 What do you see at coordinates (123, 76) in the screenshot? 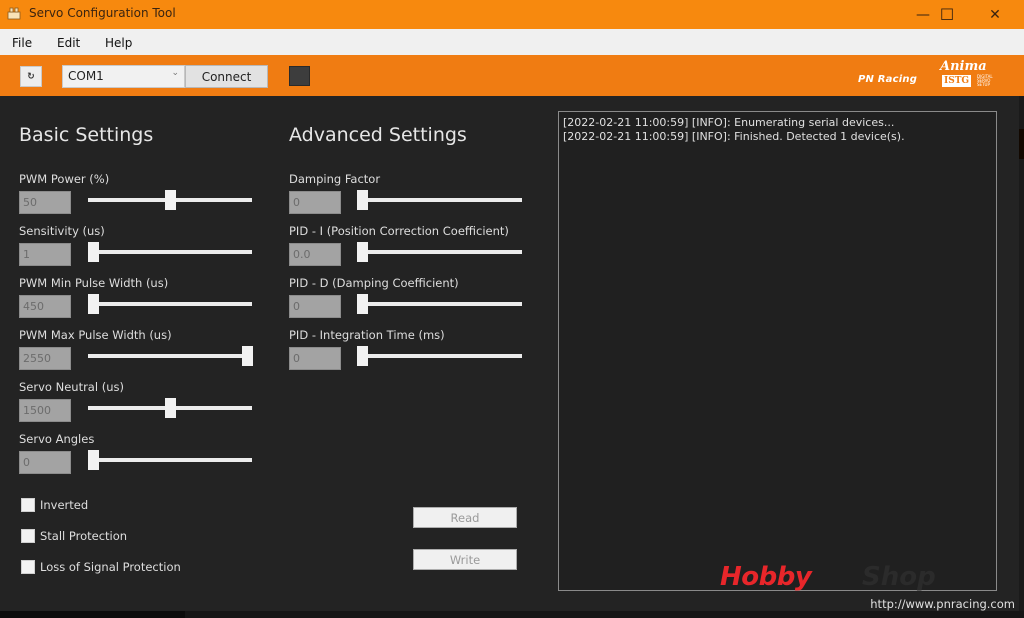
I see `port-select: COM1 ⌄` at bounding box center [123, 76].